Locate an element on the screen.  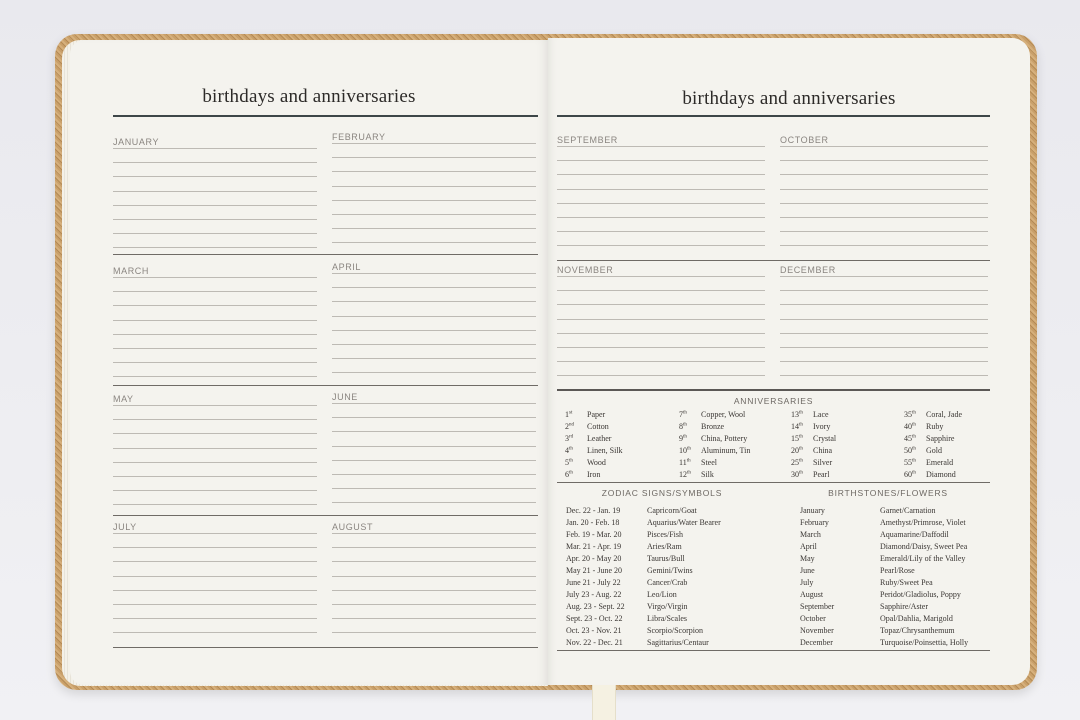
birthstone-flower: Topaz/Chrysanthemum is located at coordinates (917, 630).